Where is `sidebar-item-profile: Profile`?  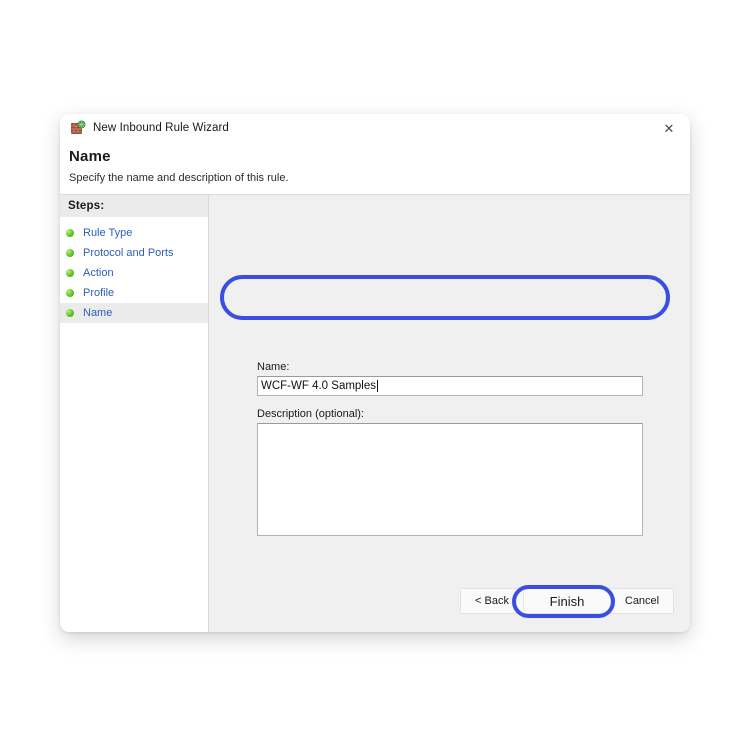
sidebar-item-profile: Profile is located at coordinates (134, 293).